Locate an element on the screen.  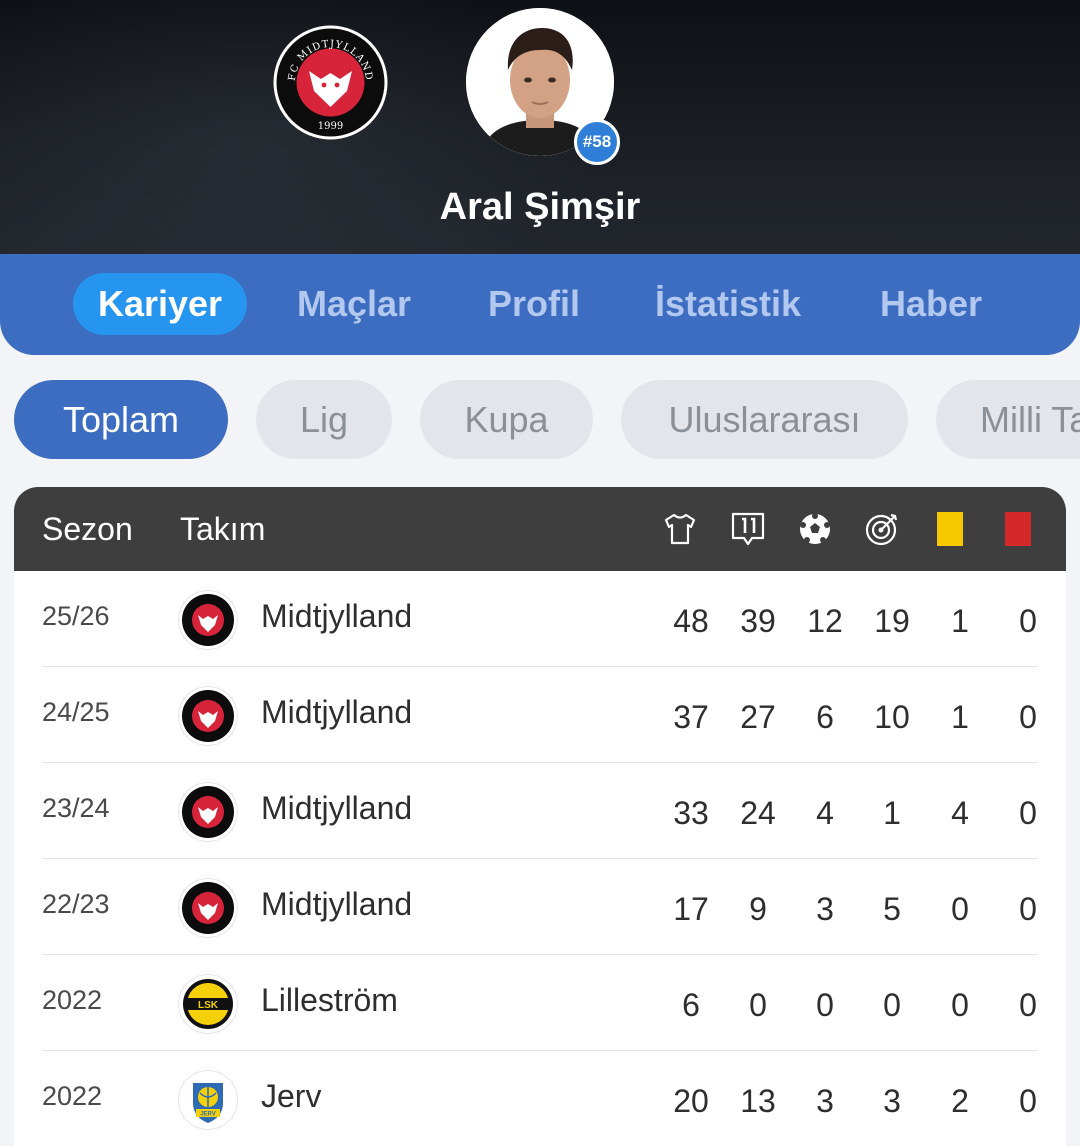
svg-text: JERV is located at coordinates (208, 1115).